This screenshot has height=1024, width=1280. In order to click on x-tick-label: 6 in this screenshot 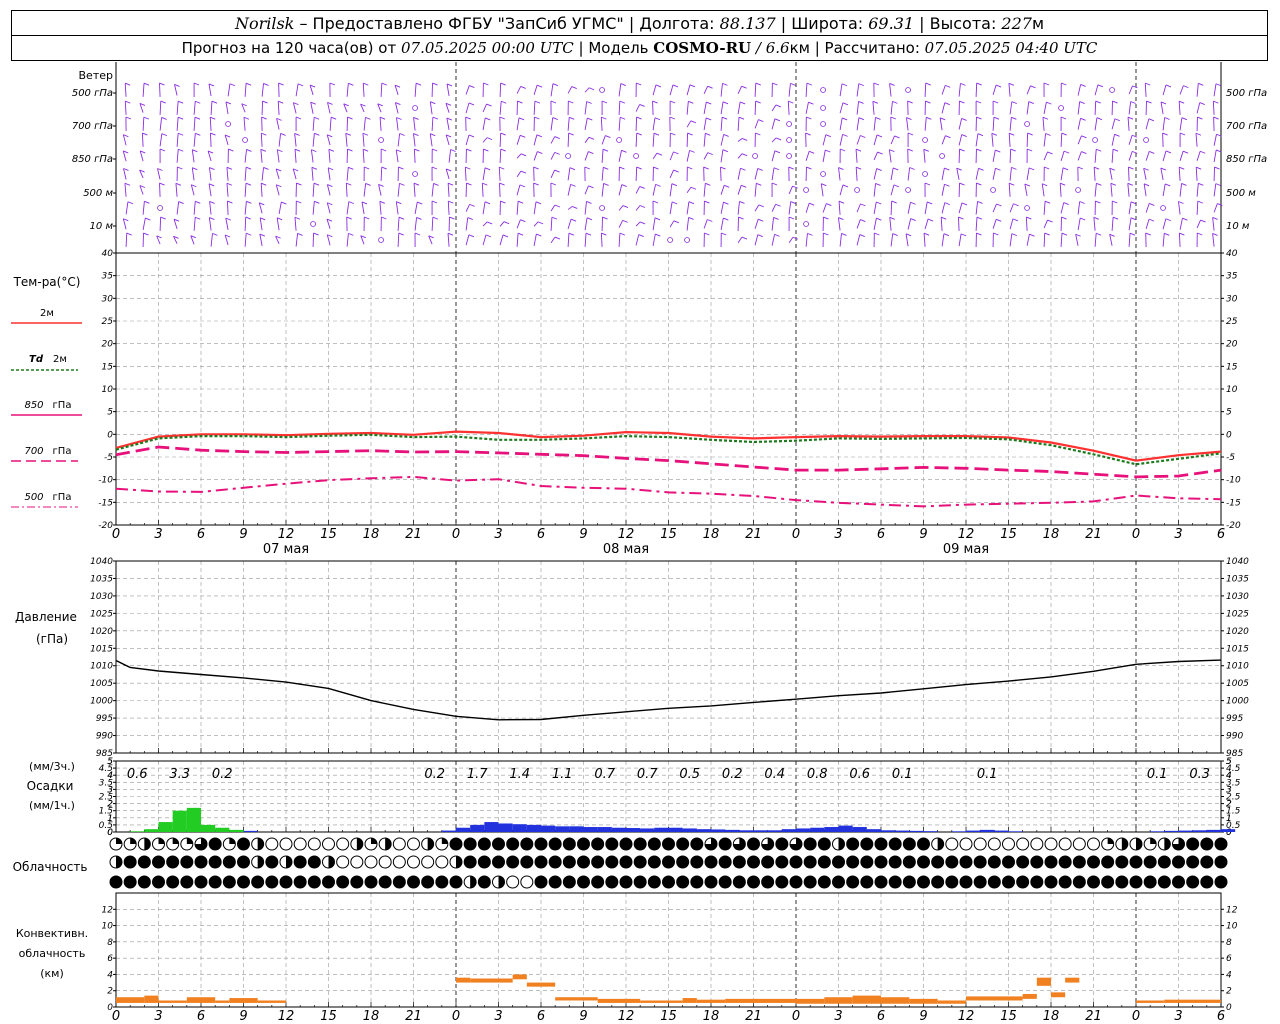, I will do `click(881, 1016)`.